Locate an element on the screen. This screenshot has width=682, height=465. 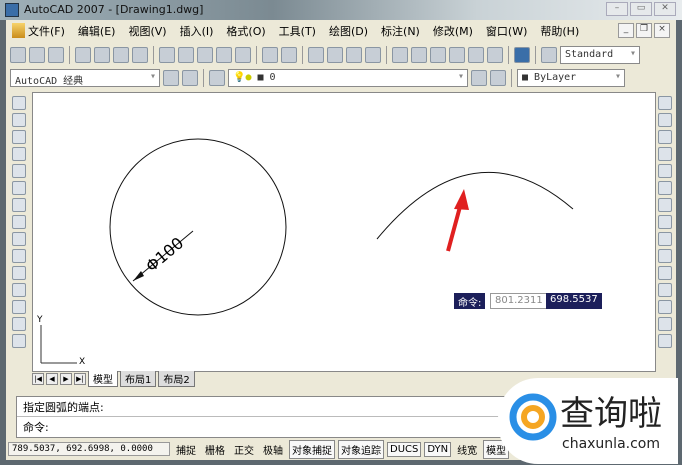
menu-draw: 绘图(D) is located at coordinates (348, 31).